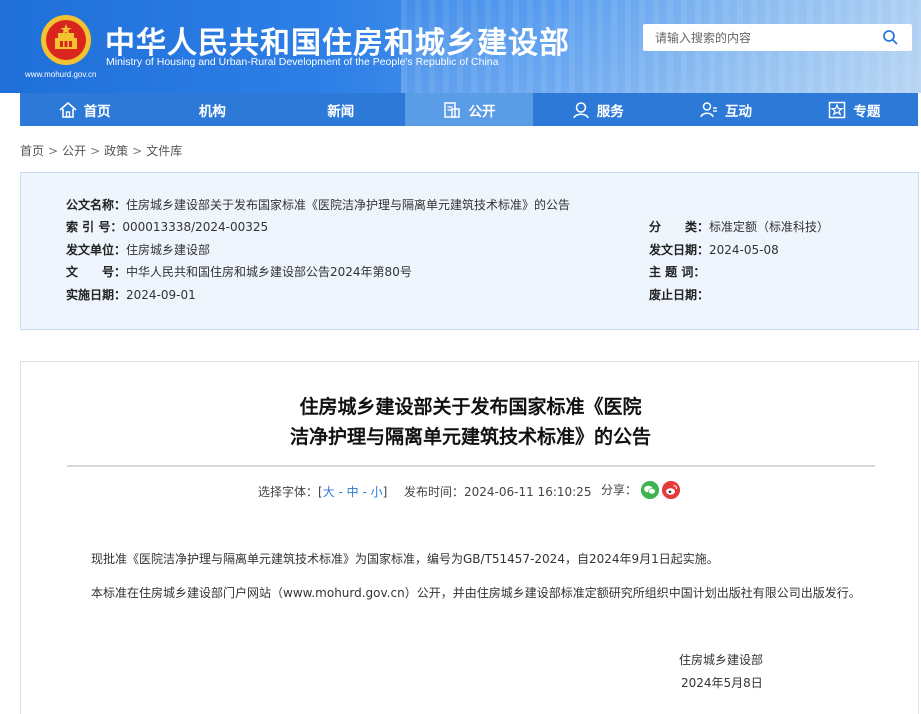 The height and width of the screenshot is (714, 921). Describe the element at coordinates (290, 492) in the screenshot. I see `font-select-label: 选择字体：[` at that location.